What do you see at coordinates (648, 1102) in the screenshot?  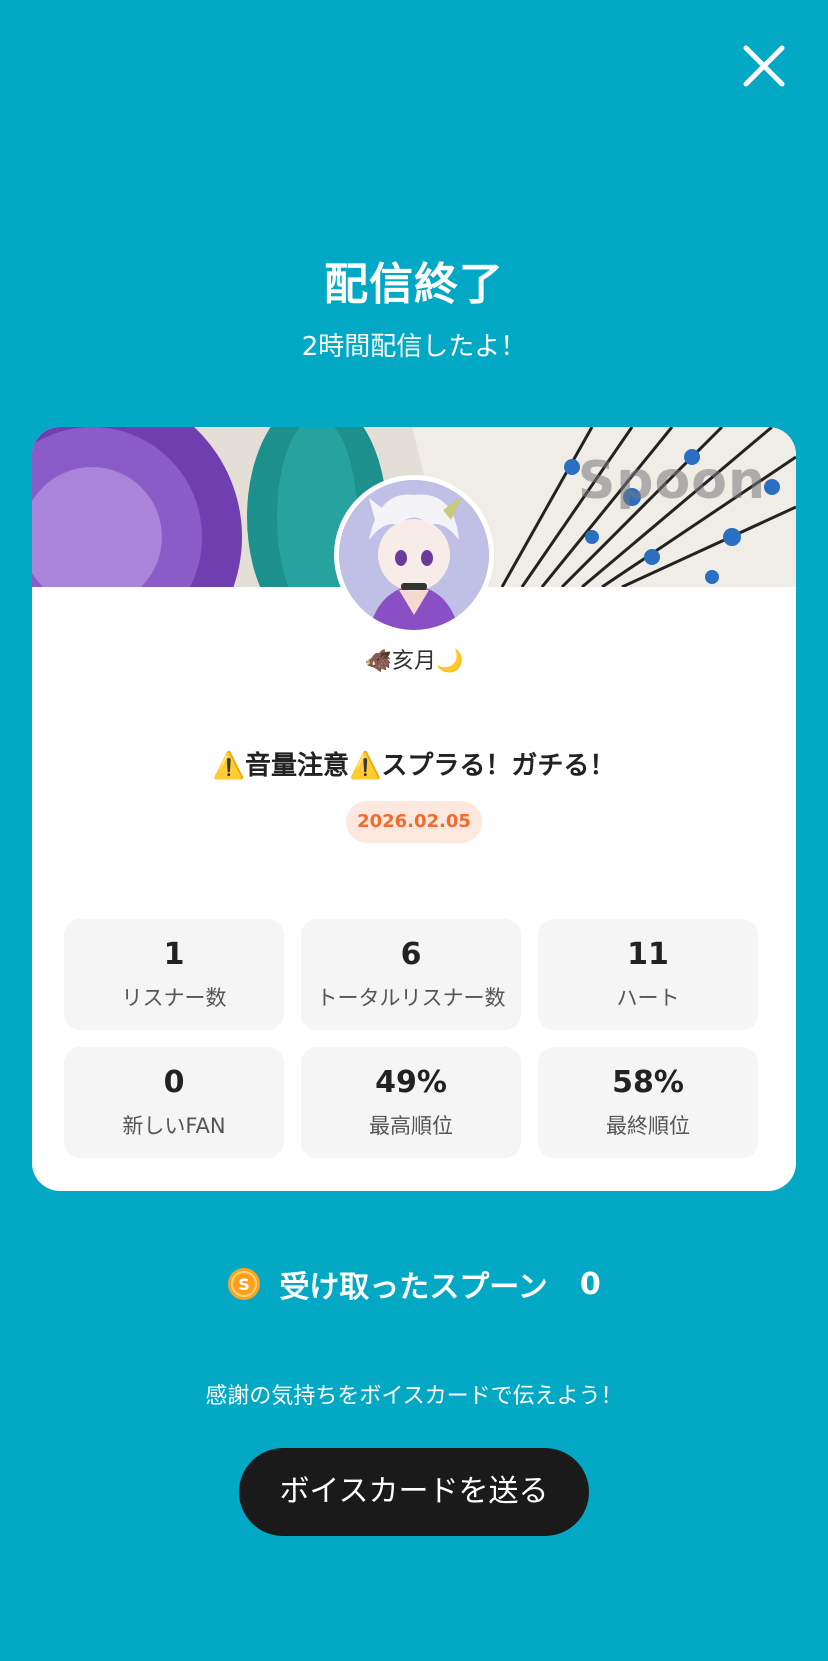 I see `stat-final-rank: 58% 最終順位` at bounding box center [648, 1102].